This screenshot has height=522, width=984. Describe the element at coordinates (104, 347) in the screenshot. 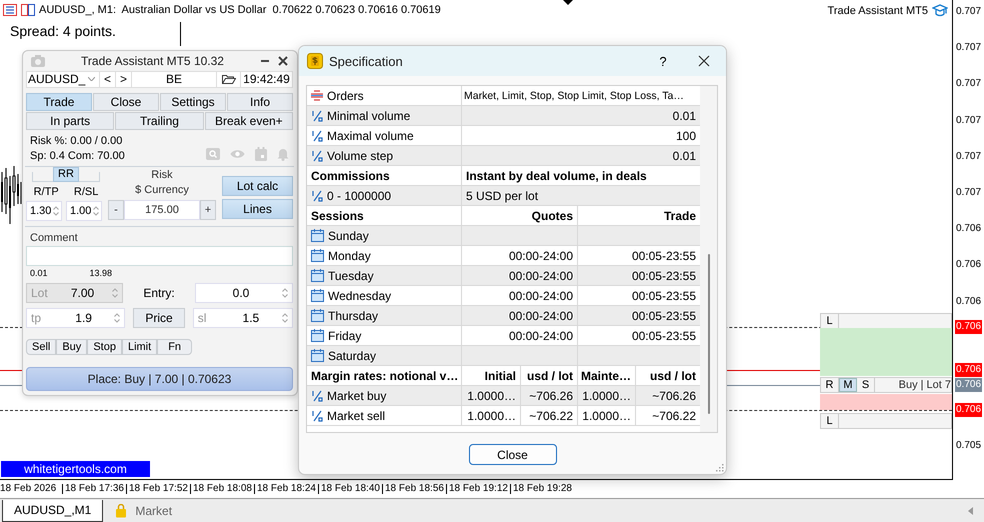

I see `order-type-button: Stop` at that location.